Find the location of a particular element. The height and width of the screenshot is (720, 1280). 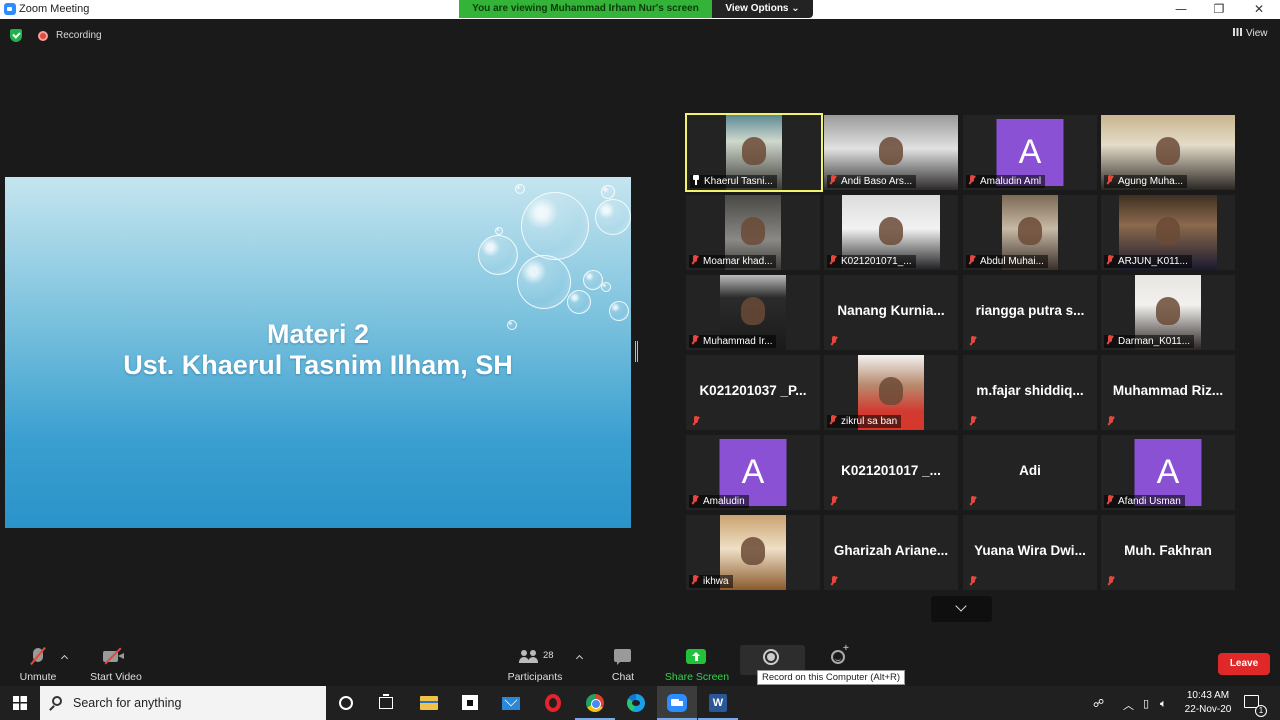

view-button: View is located at coordinates (1250, 33).